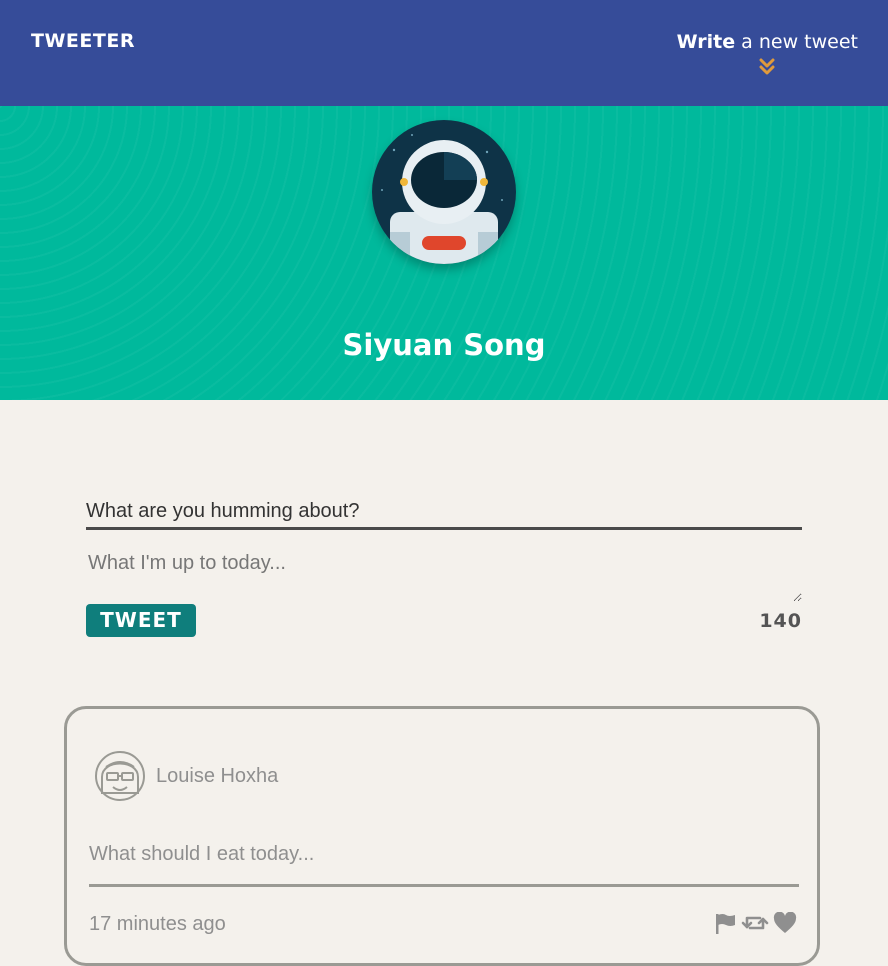 This screenshot has width=888, height=966. I want to click on compose-toggle-button: Write a new tweet, so click(767, 53).